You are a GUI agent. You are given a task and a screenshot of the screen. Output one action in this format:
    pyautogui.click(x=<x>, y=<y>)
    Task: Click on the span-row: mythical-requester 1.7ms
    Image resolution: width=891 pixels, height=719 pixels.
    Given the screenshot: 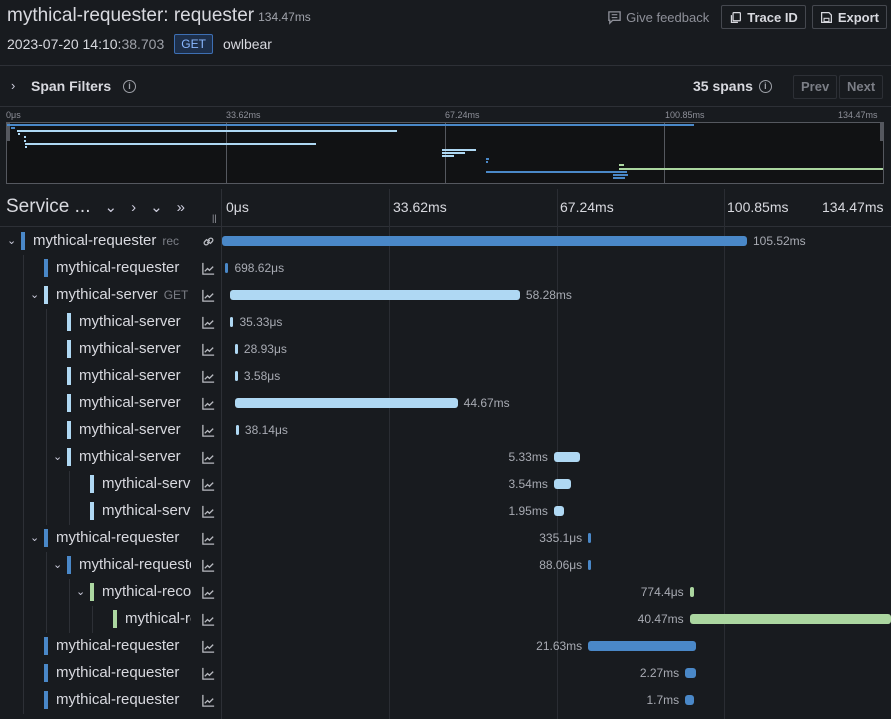 What is the action you would take?
    pyautogui.click(x=445, y=700)
    